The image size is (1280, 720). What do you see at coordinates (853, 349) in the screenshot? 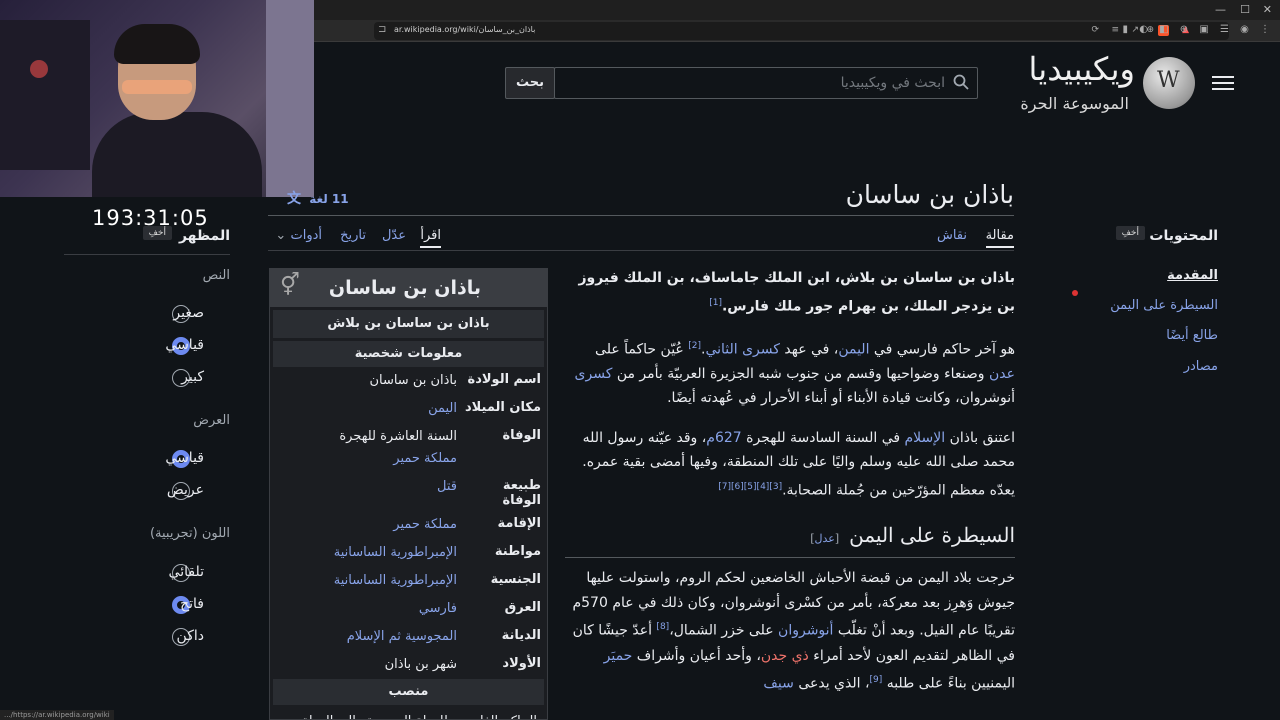
I see `link-yemen: اليمن` at bounding box center [853, 349].